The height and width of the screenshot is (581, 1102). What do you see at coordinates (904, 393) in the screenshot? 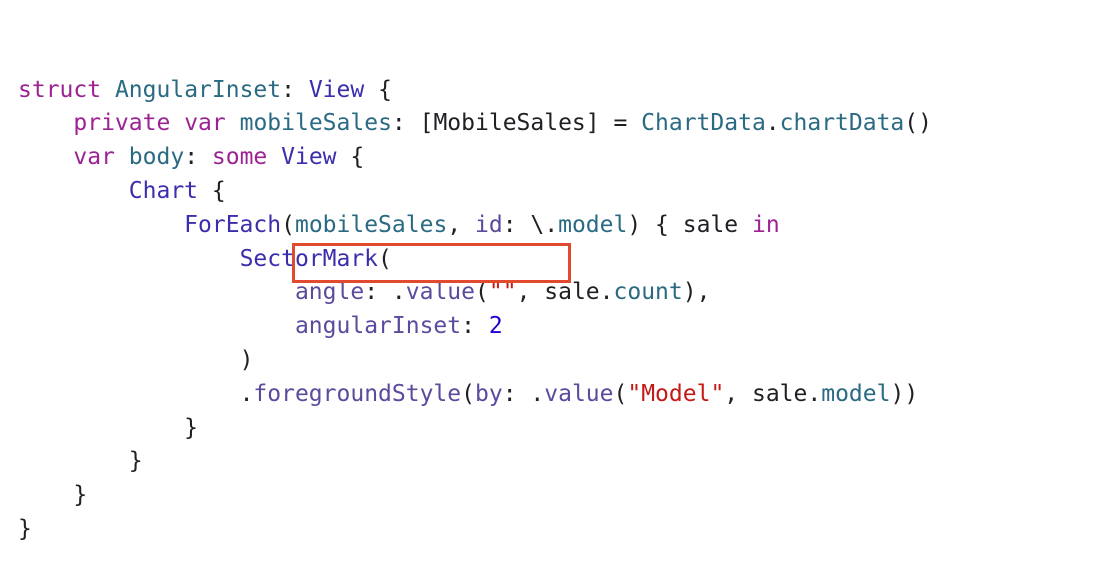
I see `code-token-plain: ))` at bounding box center [904, 393].